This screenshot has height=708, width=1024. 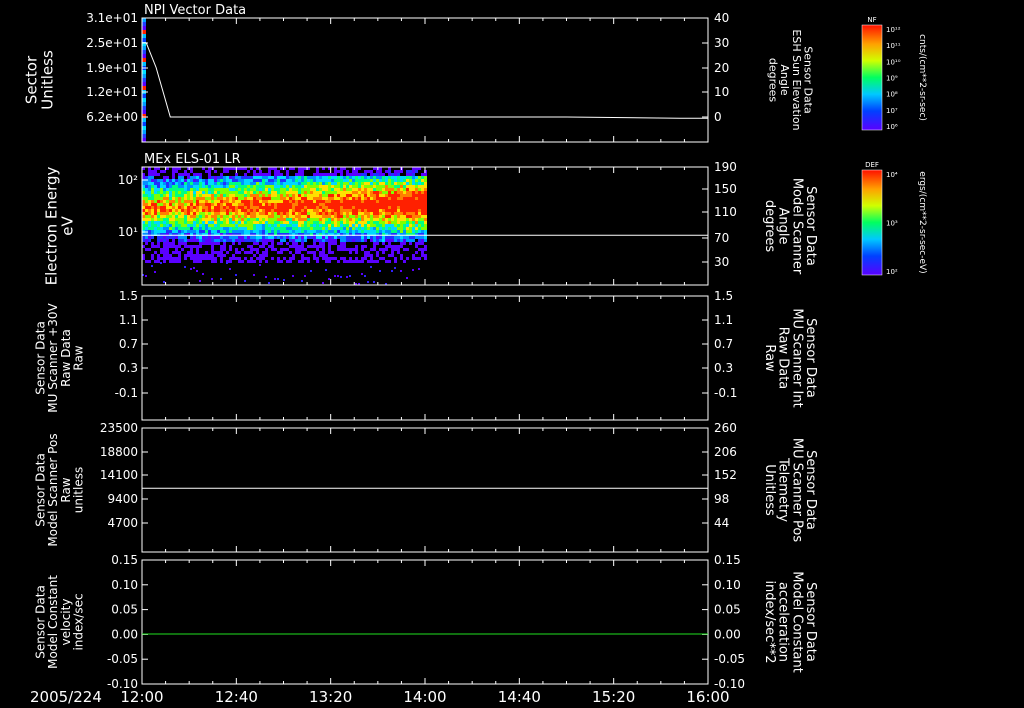 What do you see at coordinates (67, 226) in the screenshot?
I see `axis-label-line: eV` at bounding box center [67, 226].